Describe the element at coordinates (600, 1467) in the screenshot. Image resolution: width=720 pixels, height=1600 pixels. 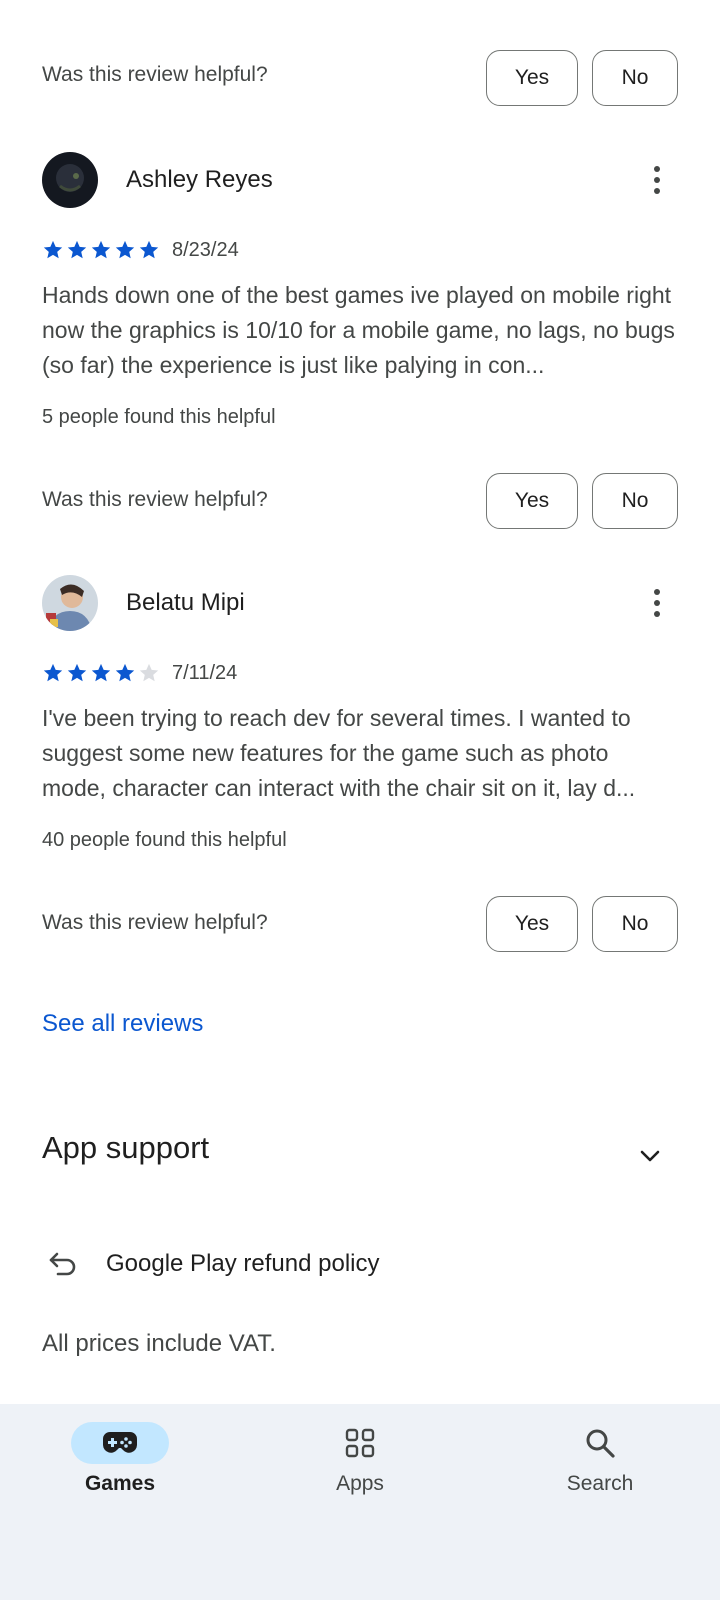
I see `nav-item-search: Search` at that location.